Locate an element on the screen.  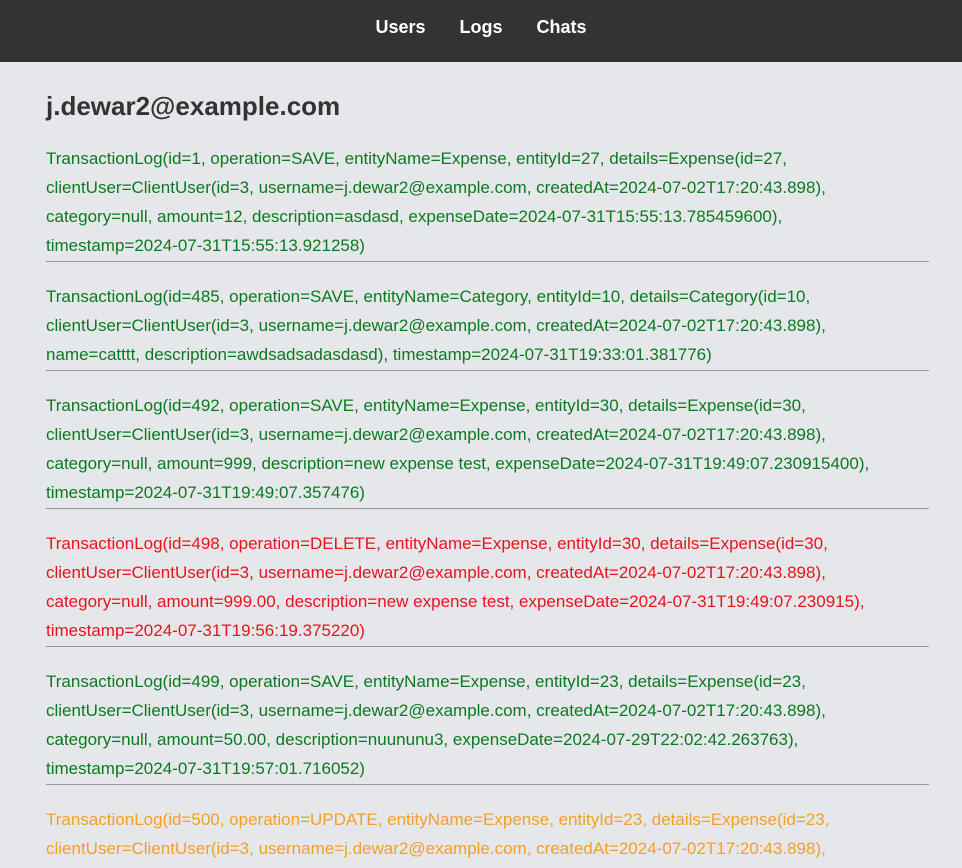
top-navbar: Users Logs Chats is located at coordinates (481, 31).